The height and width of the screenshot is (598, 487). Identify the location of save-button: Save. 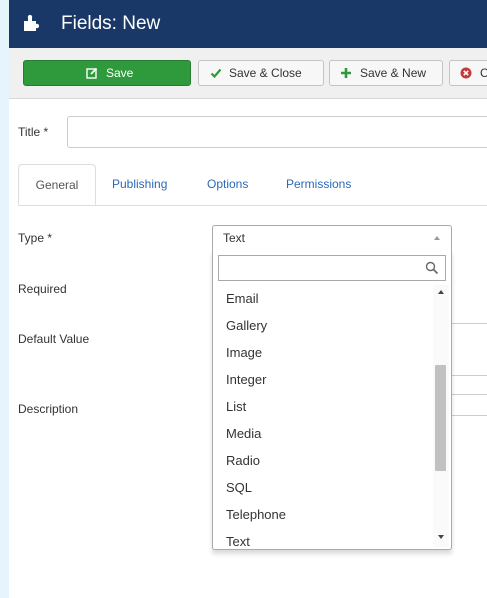
(107, 73).